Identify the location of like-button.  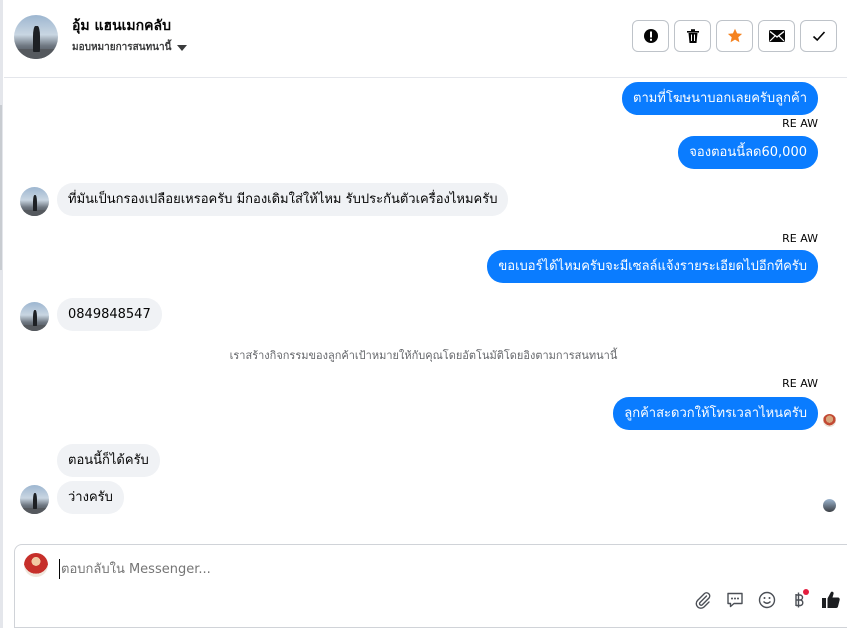
(831, 600).